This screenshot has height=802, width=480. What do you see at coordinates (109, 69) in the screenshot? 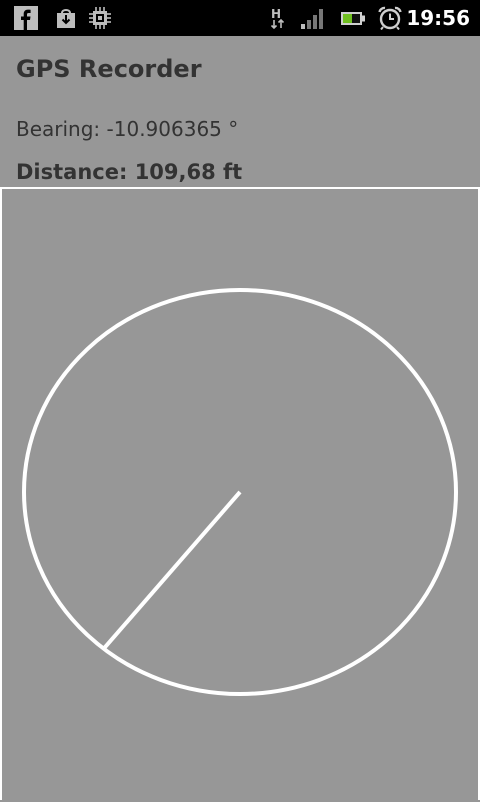
I see `app-title: GPS Recorder` at bounding box center [109, 69].